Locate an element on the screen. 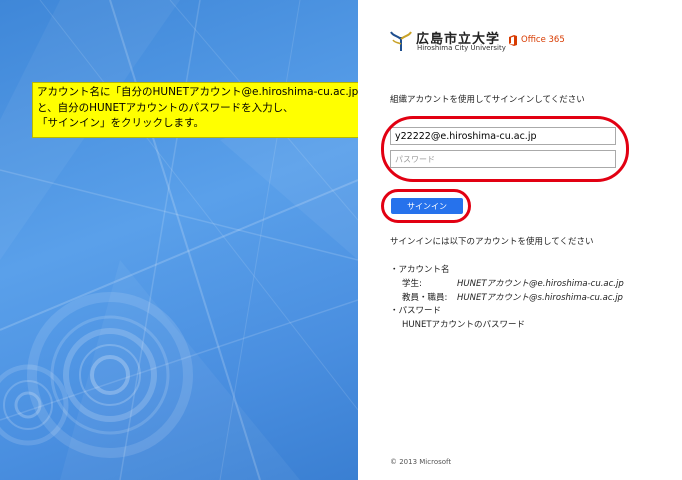  account-heading: ・アカウント名 is located at coordinates (420, 270).